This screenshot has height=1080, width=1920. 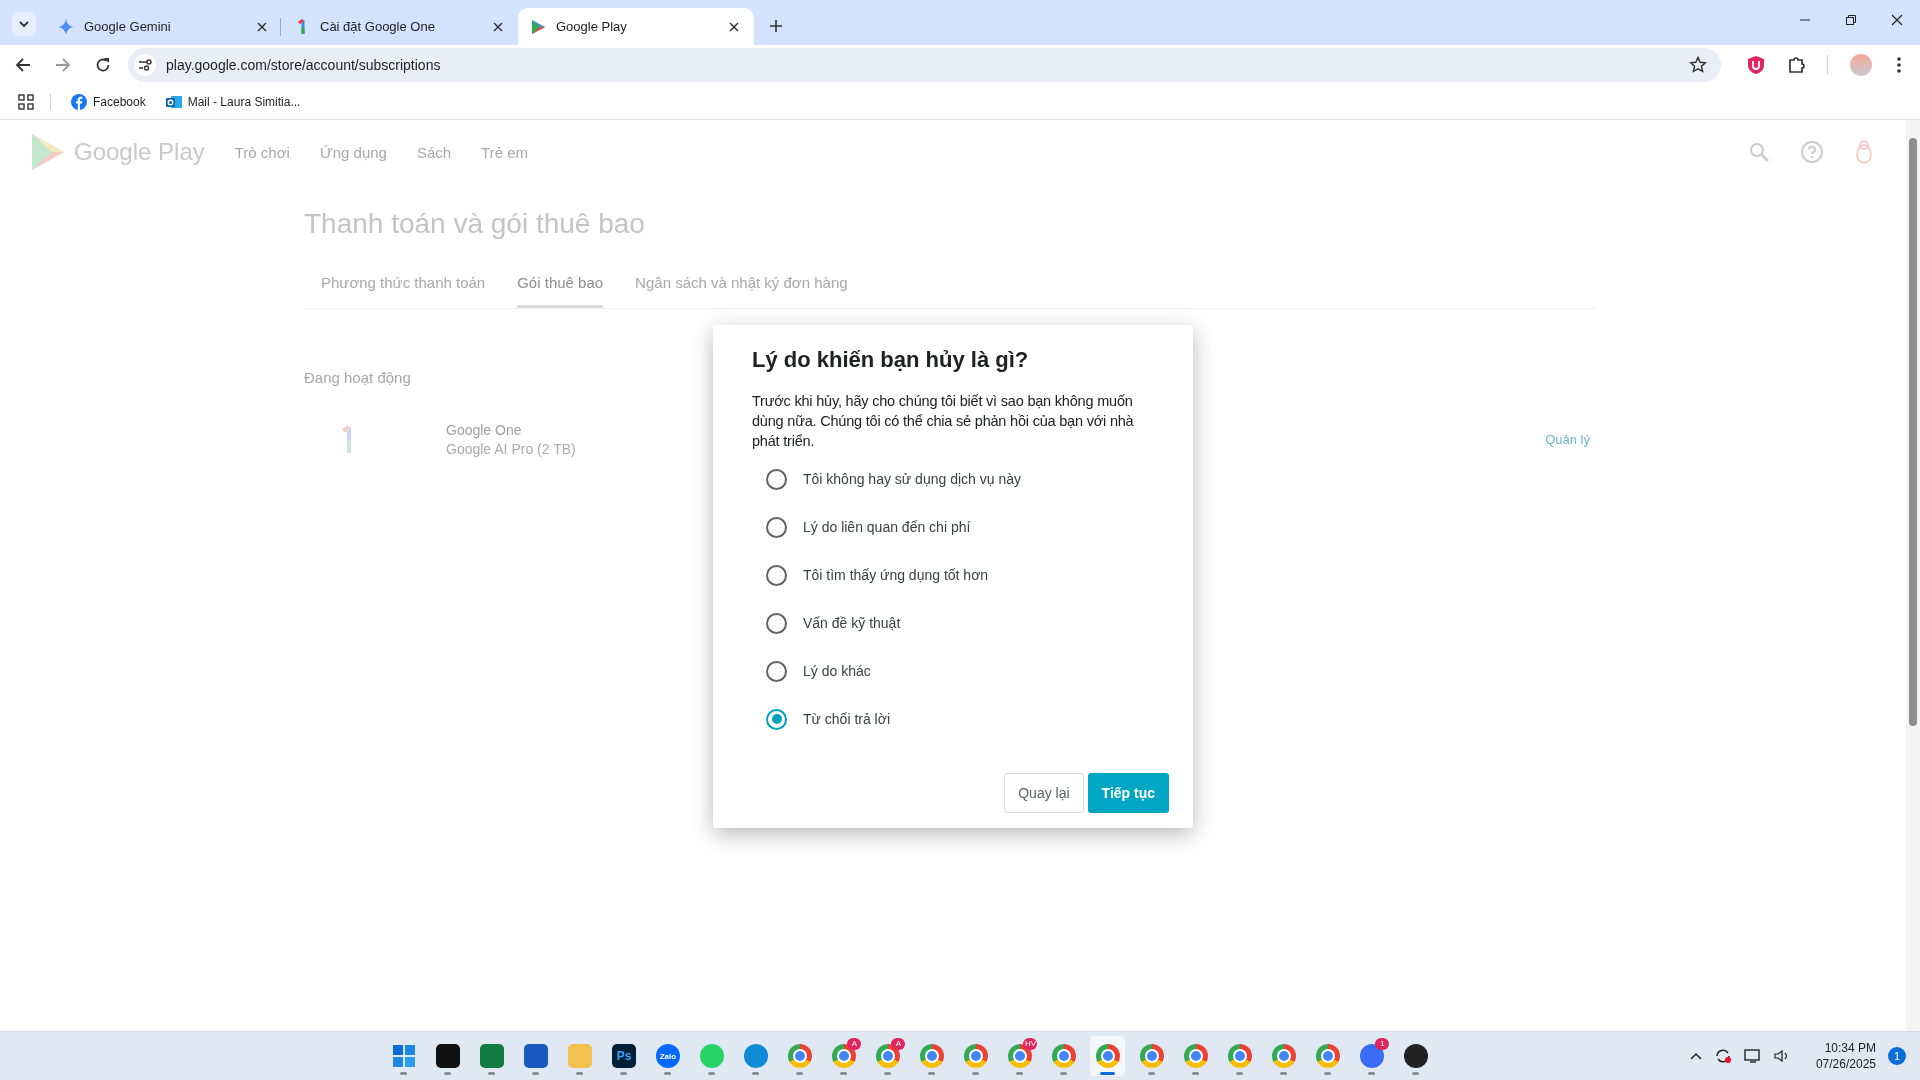 What do you see at coordinates (103, 65) in the screenshot?
I see `reload-icon` at bounding box center [103, 65].